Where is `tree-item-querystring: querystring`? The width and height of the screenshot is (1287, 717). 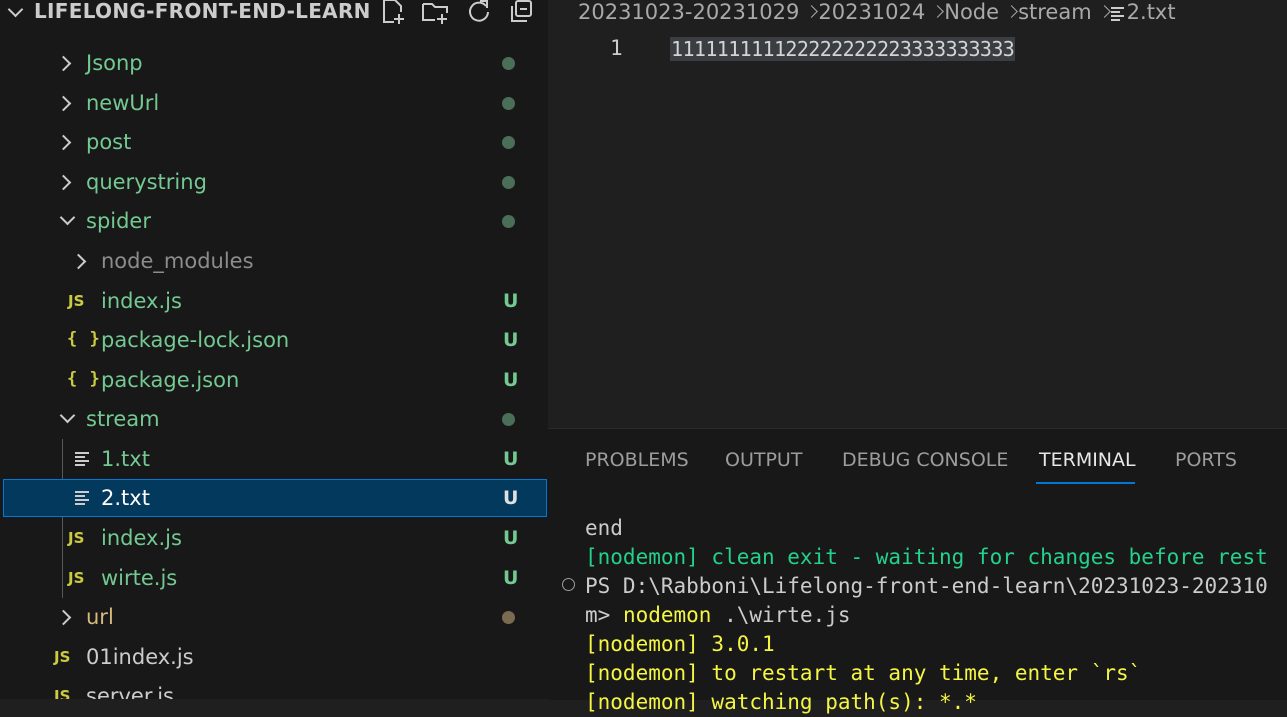
tree-item-querystring: querystring is located at coordinates (274, 182).